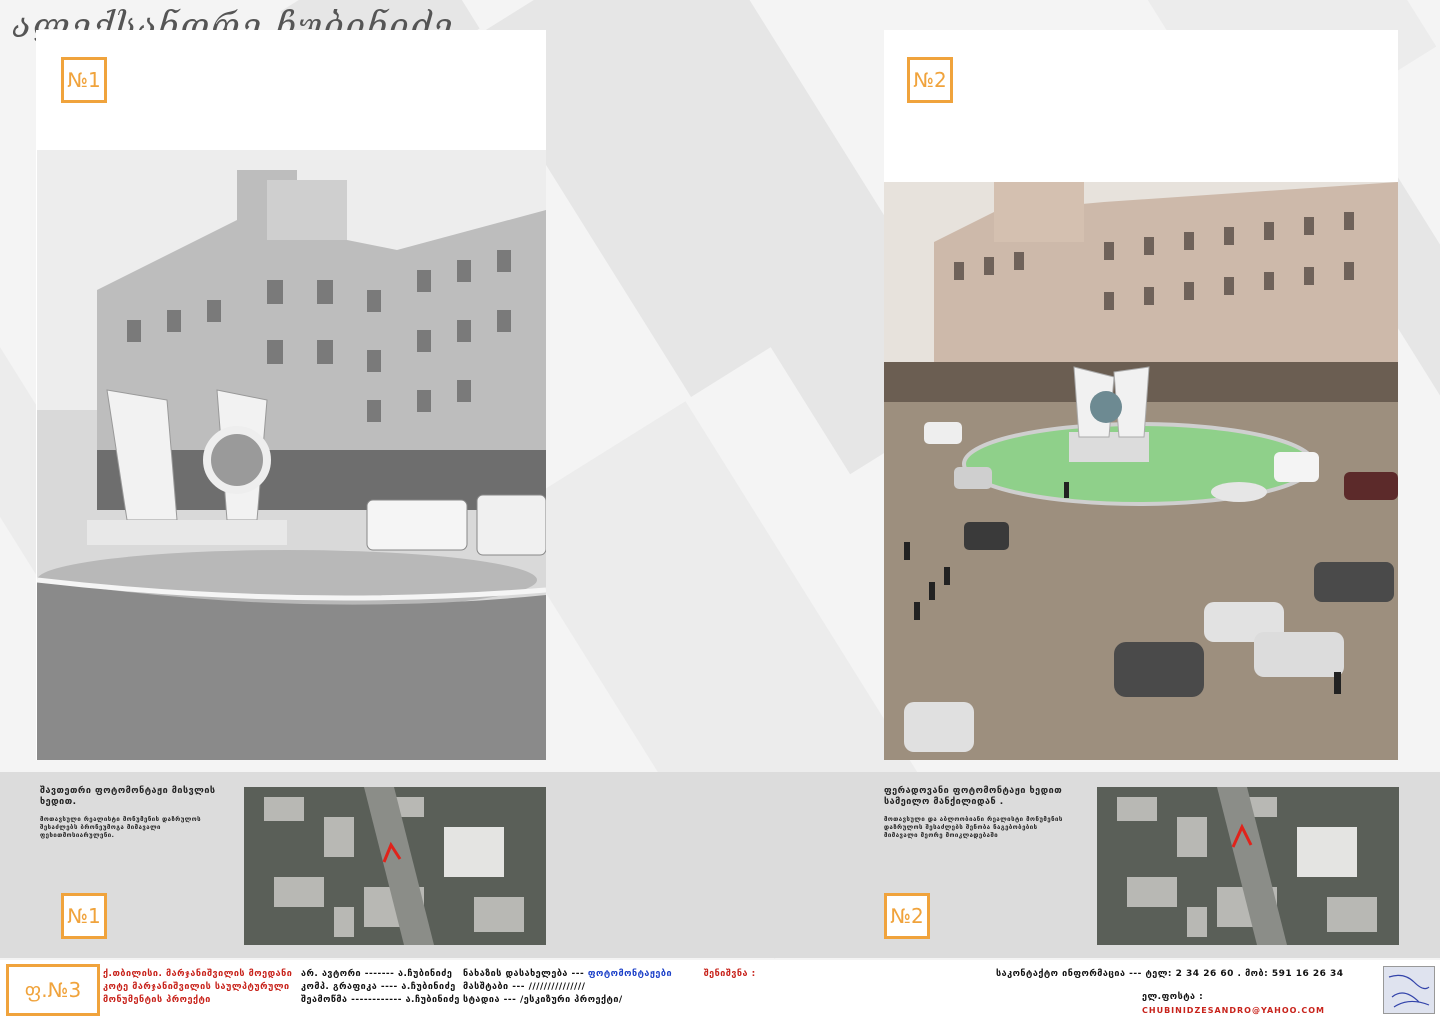 The height and width of the screenshot is (1018, 1440). Describe the element at coordinates (196, 987) in the screenshot. I see `project-line-2: კოტე მარჯანიშვილის საულპტურული` at that location.